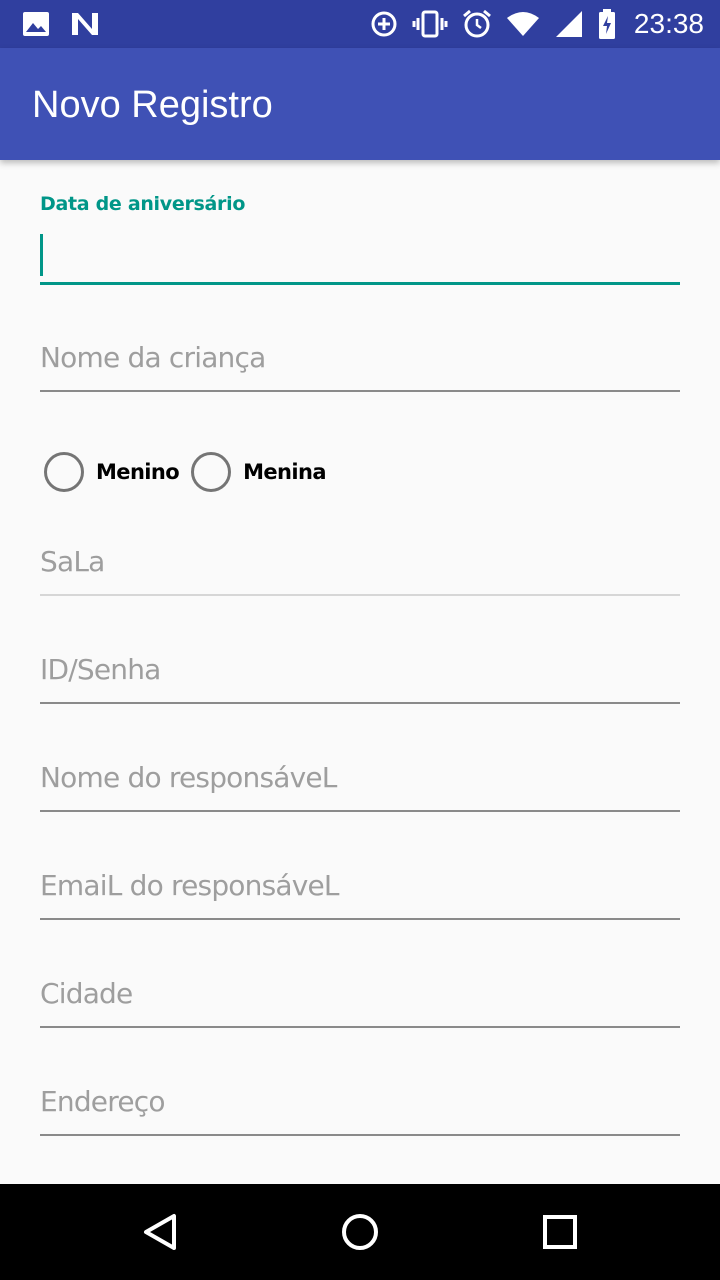 This screenshot has height=1280, width=720. I want to click on child-name-field: Nome da criança, so click(360, 357).